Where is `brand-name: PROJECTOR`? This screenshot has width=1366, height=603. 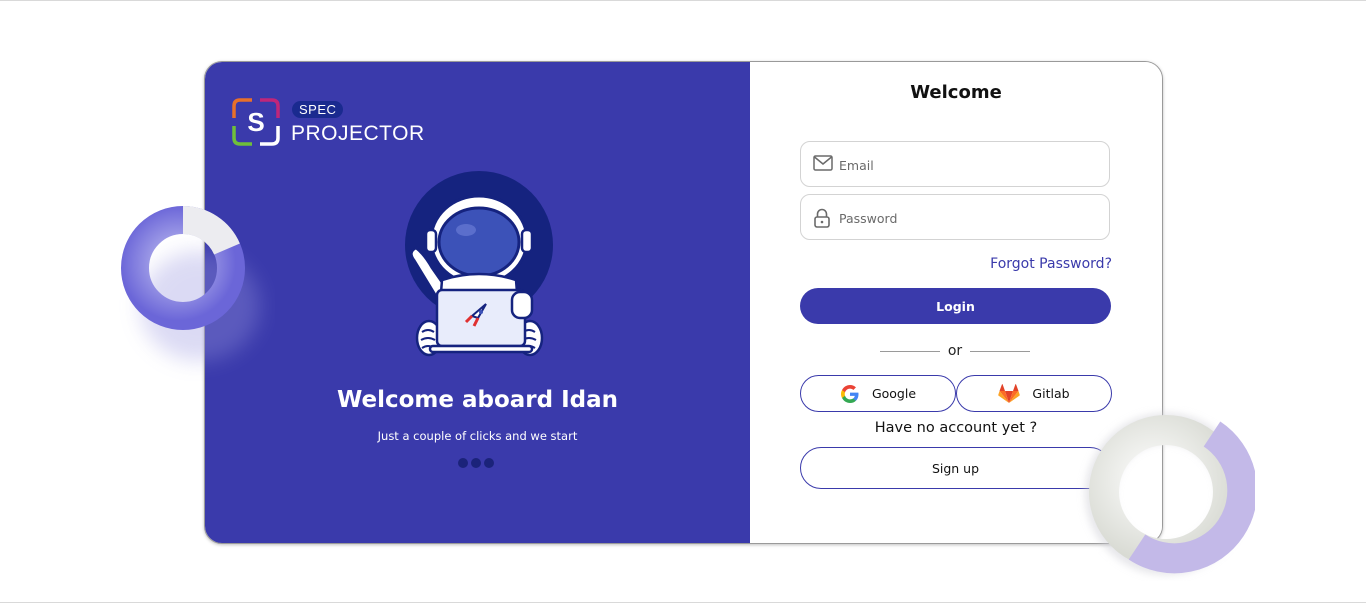
brand-name: PROJECTOR is located at coordinates (358, 133).